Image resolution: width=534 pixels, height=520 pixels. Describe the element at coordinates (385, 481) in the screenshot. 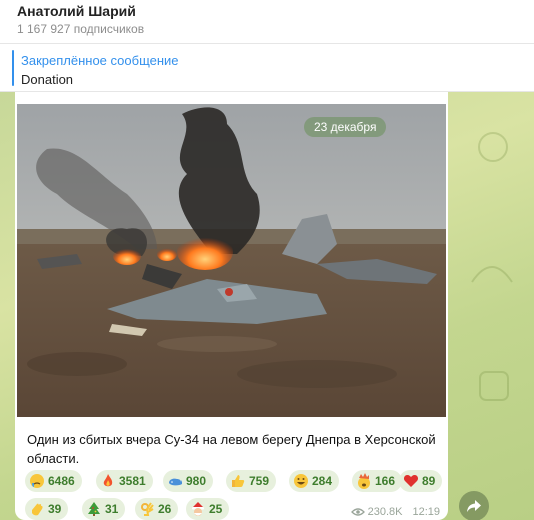

I see `reaction-count: 166` at that location.